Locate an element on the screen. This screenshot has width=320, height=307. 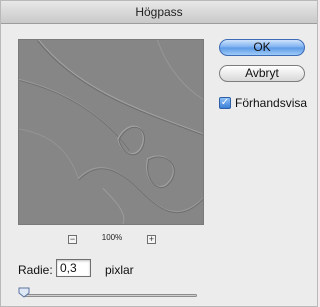
preview-checkbox-label: Förhandsvisa is located at coordinates (271, 103).